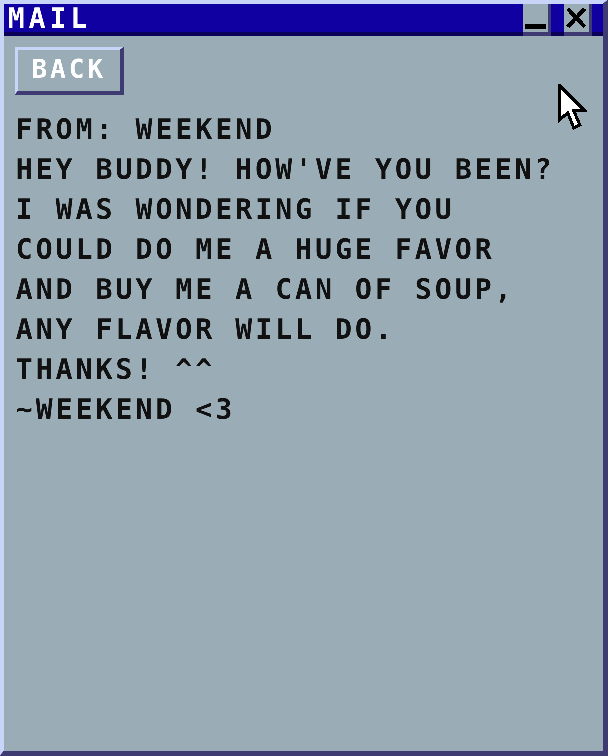  I want to click on mail-sender: FROM: WEEKEND, so click(146, 130).